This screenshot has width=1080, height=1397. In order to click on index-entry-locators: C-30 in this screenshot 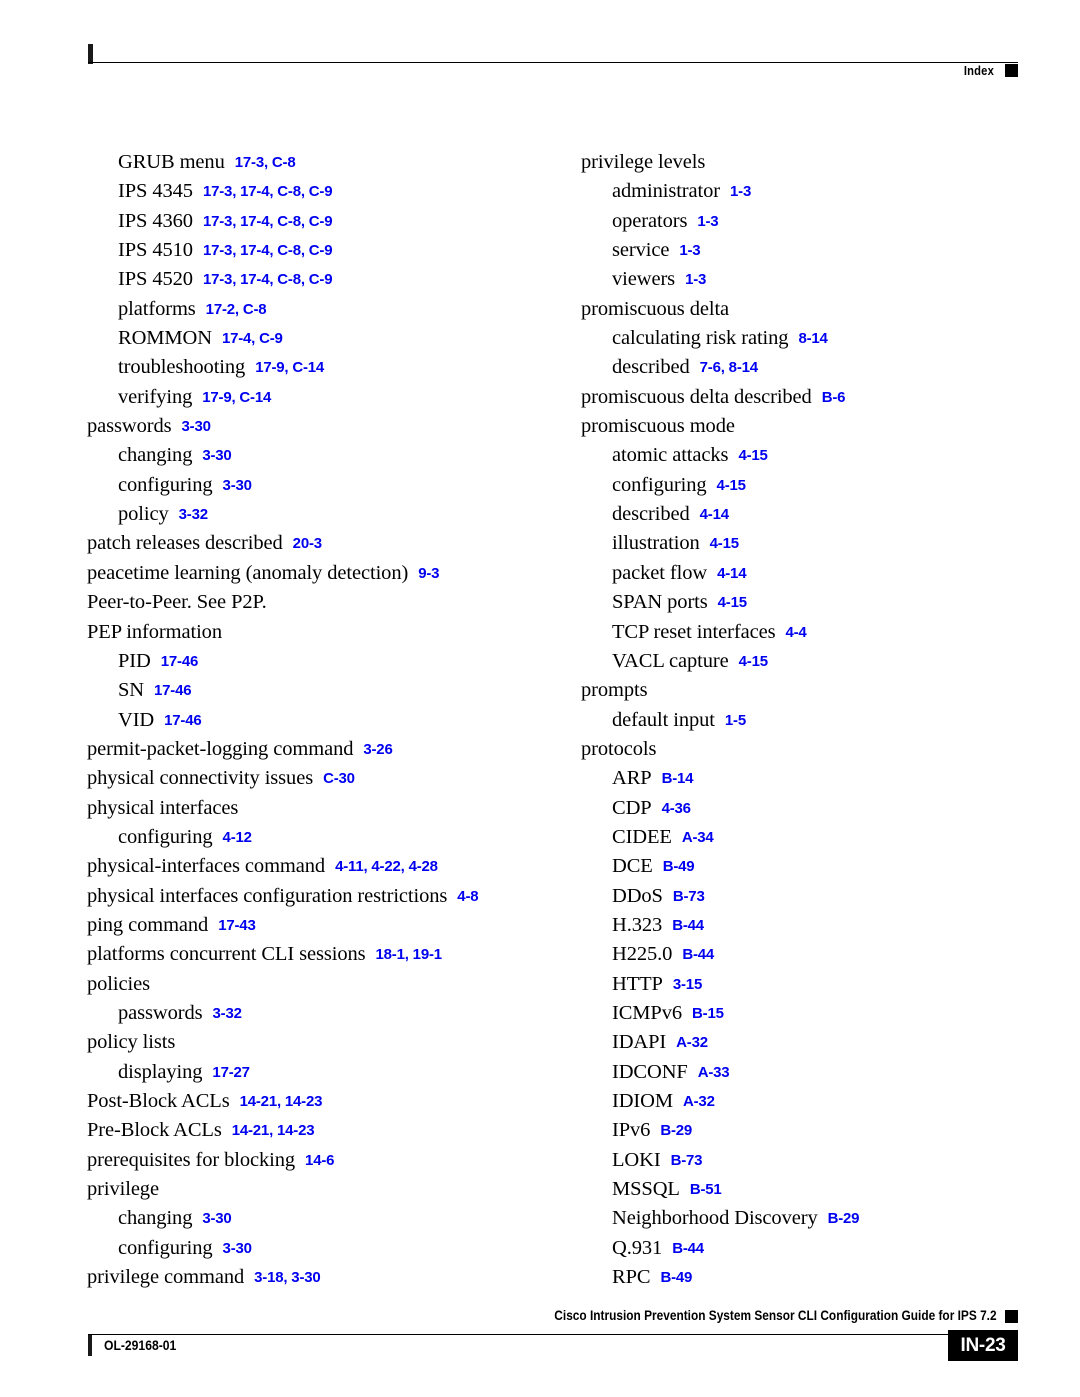, I will do `click(334, 778)`.